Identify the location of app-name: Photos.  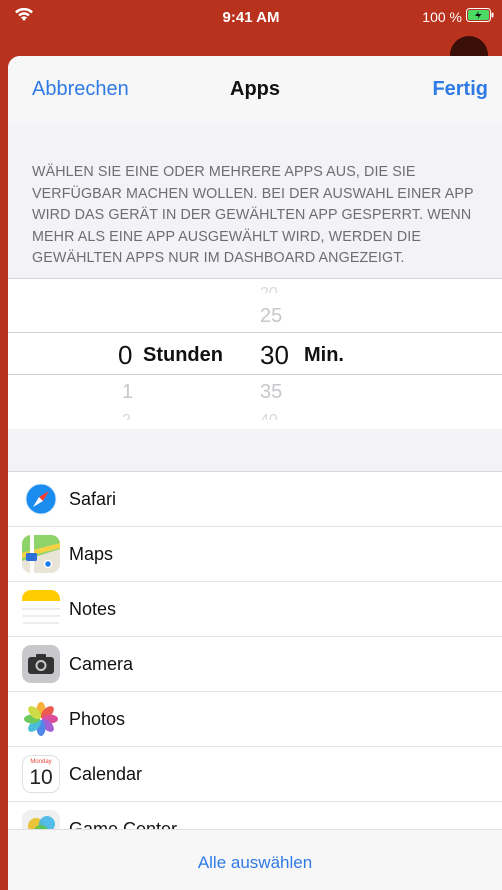
(97, 718).